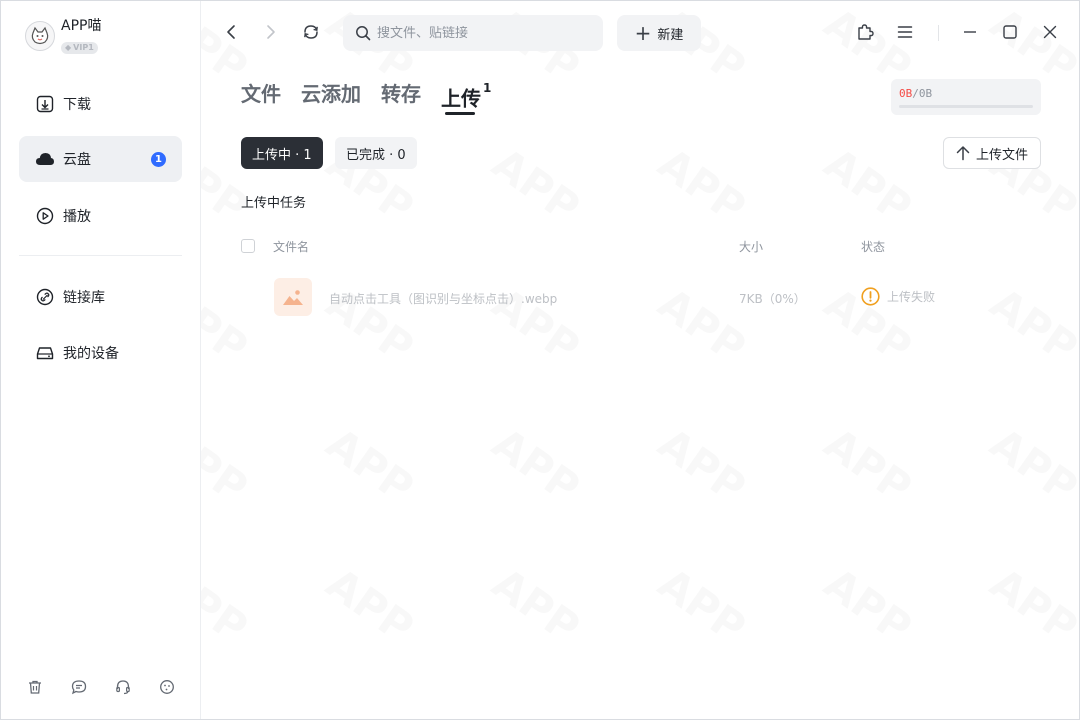  I want to click on sidebar-item-label: 播放, so click(77, 217).